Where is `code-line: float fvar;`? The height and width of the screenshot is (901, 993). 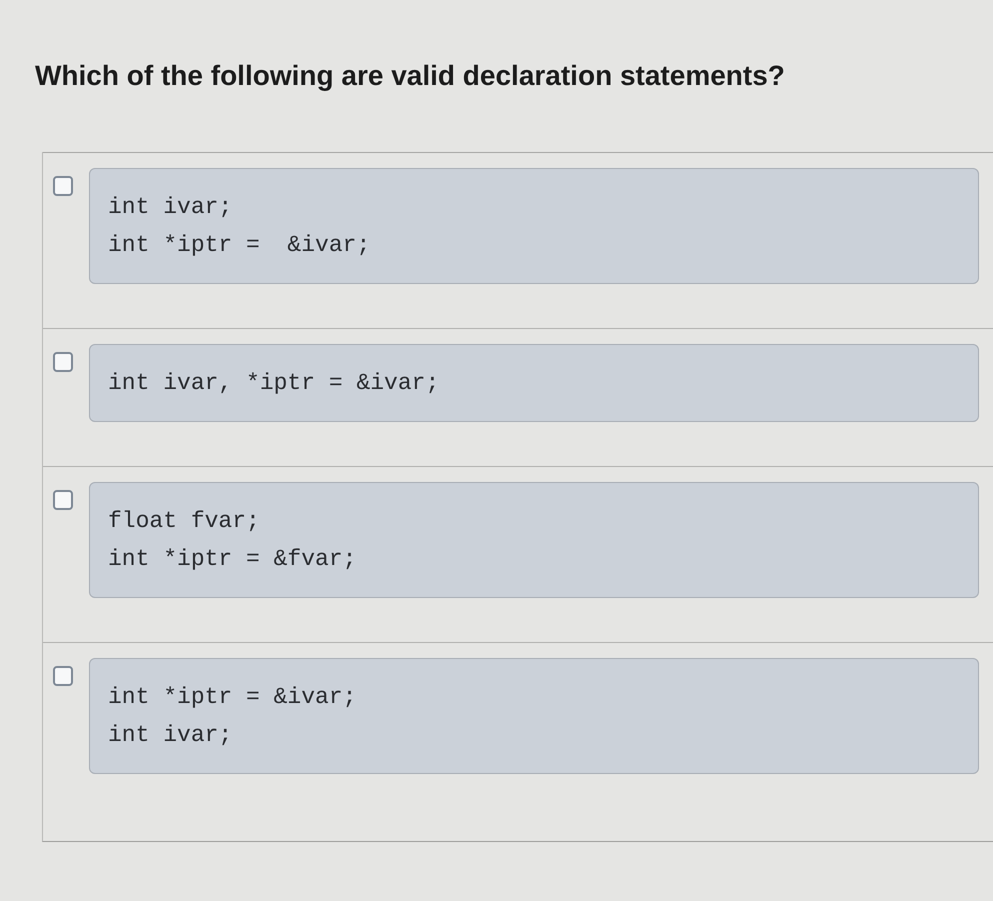
code-line: float fvar; is located at coordinates (184, 521).